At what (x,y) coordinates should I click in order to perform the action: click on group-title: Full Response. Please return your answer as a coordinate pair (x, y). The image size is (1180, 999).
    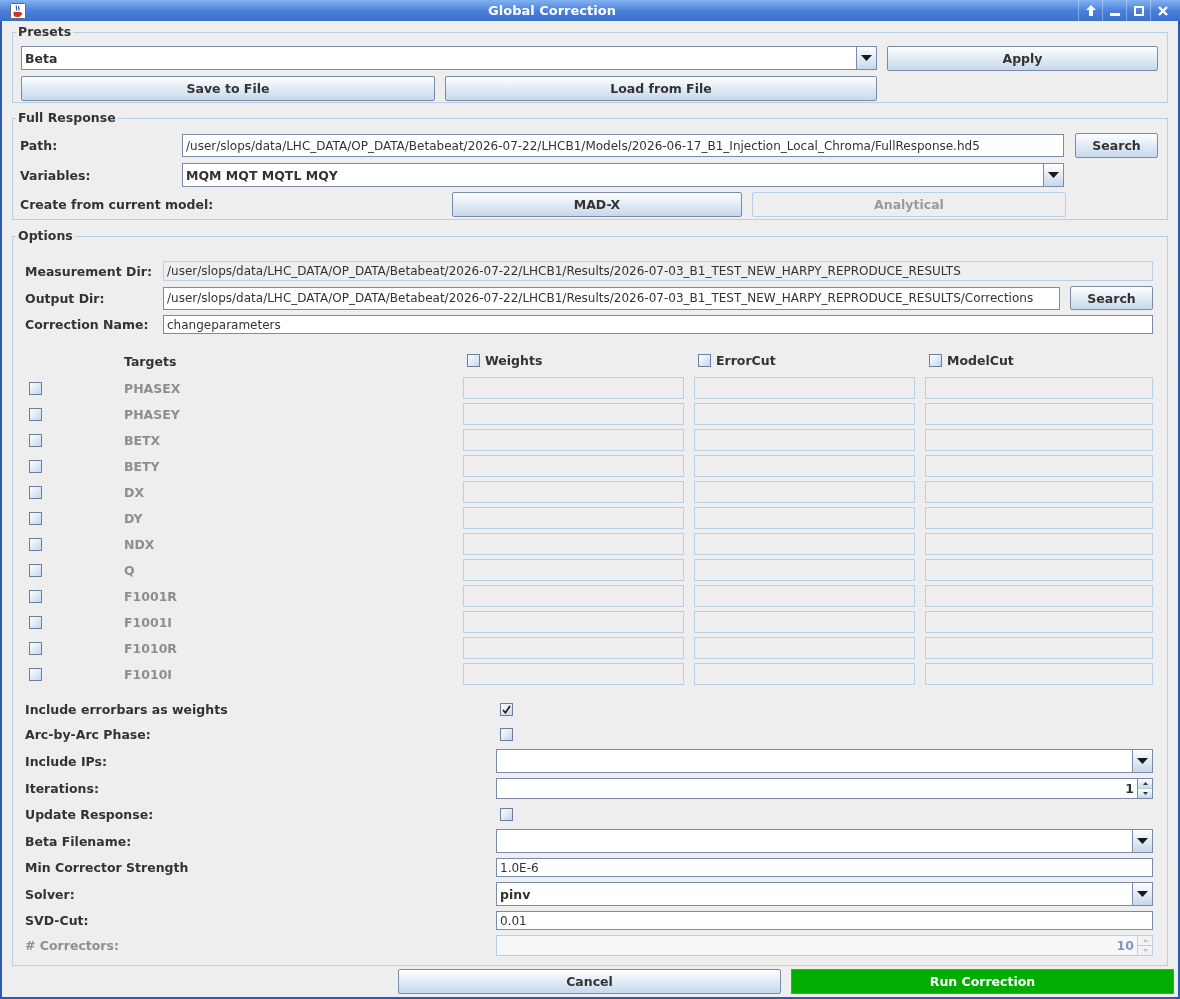
    Looking at the image, I should click on (67, 118).